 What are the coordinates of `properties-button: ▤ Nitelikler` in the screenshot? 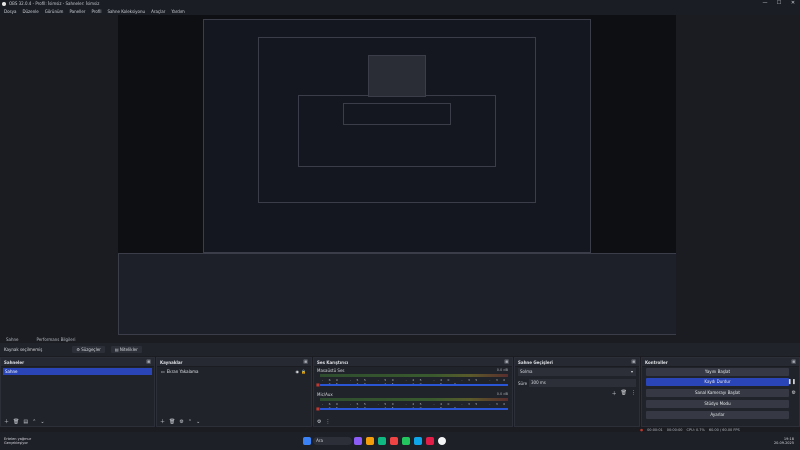 It's located at (126, 349).